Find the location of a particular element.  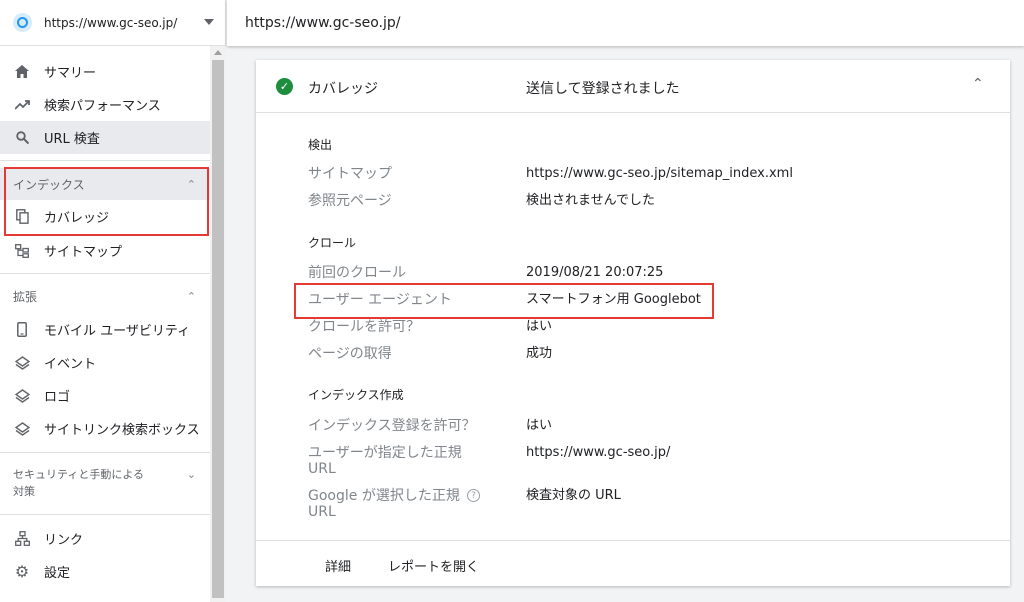

sidebar-item-sitemaps: サイトマップ is located at coordinates (105, 250).